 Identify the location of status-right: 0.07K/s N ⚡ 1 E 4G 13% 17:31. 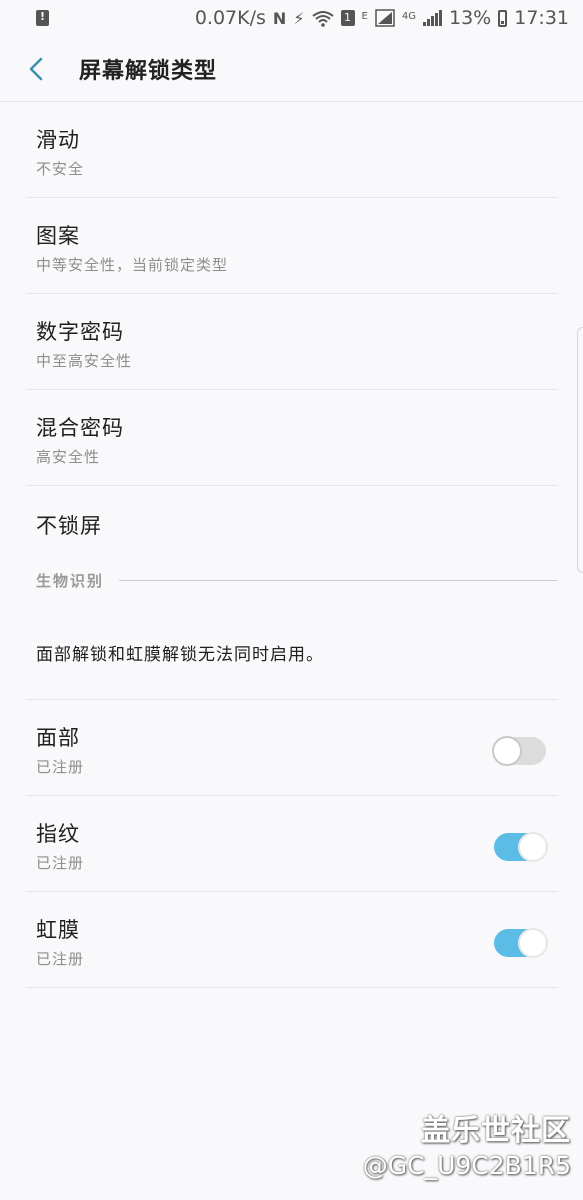
(382, 18).